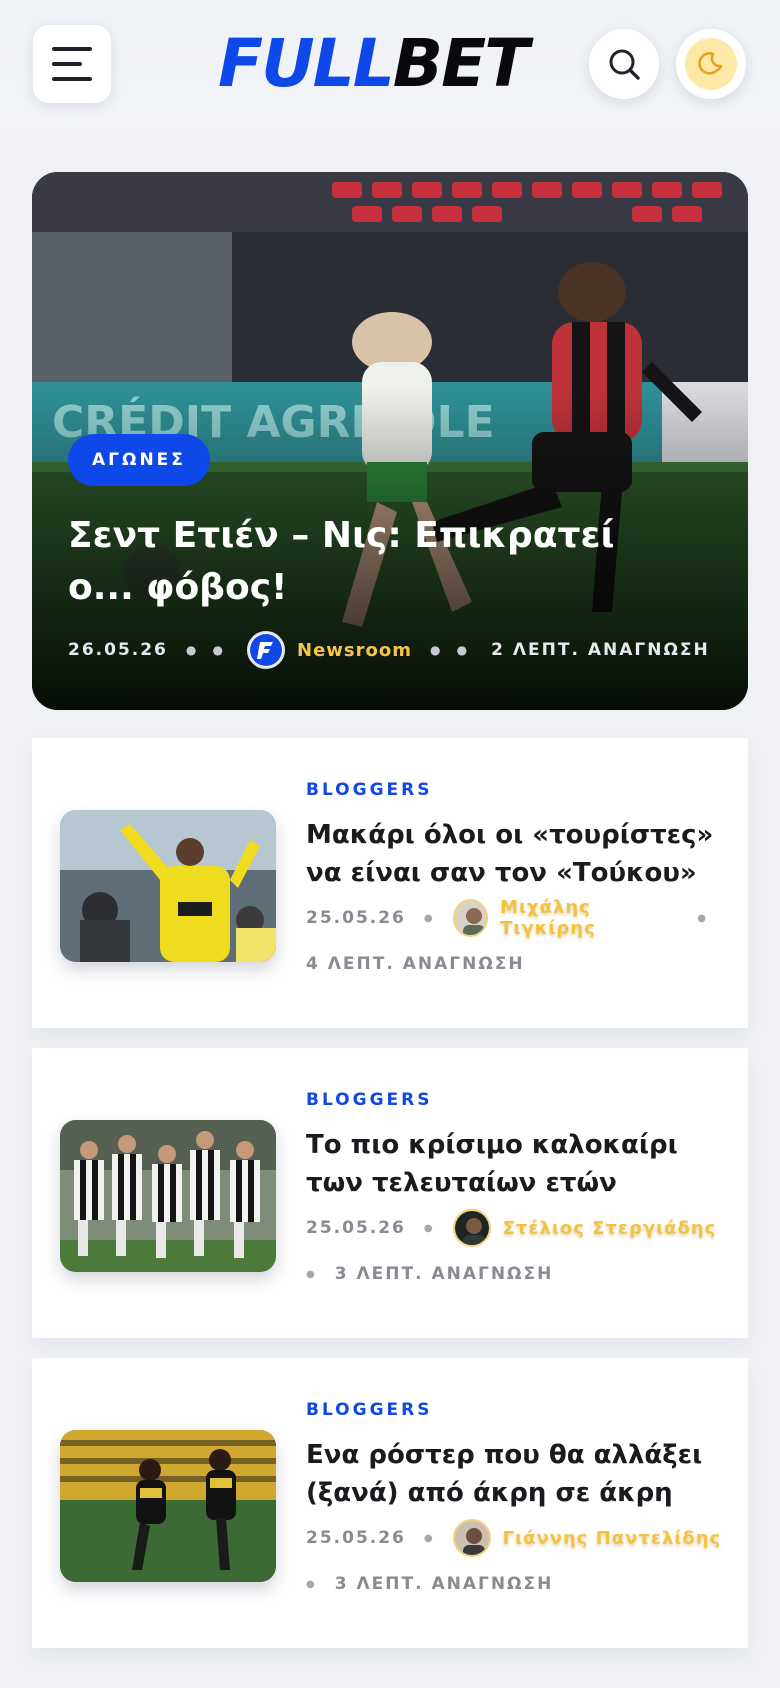 This screenshot has width=780, height=1688. What do you see at coordinates (354, 650) in the screenshot?
I see `hero-author: Newsroom` at bounding box center [354, 650].